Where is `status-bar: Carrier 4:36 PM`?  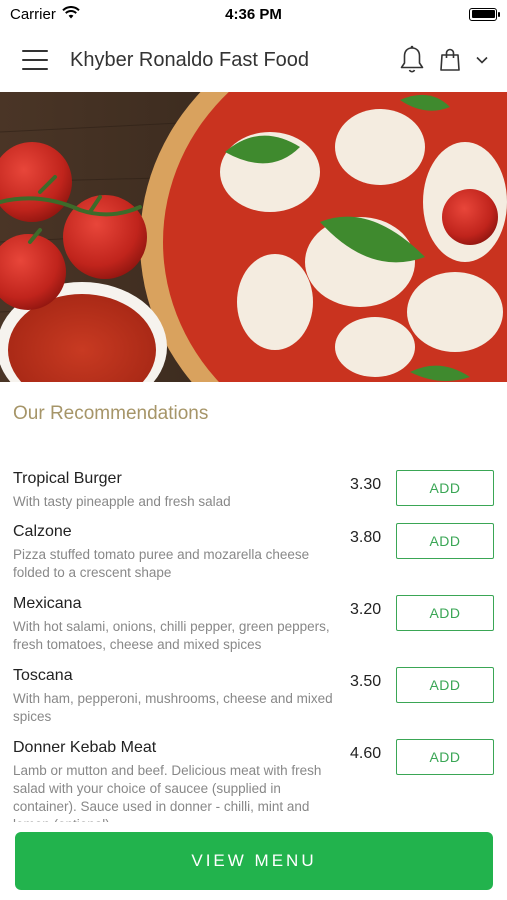
status-bar: Carrier 4:36 PM is located at coordinates (253, 14).